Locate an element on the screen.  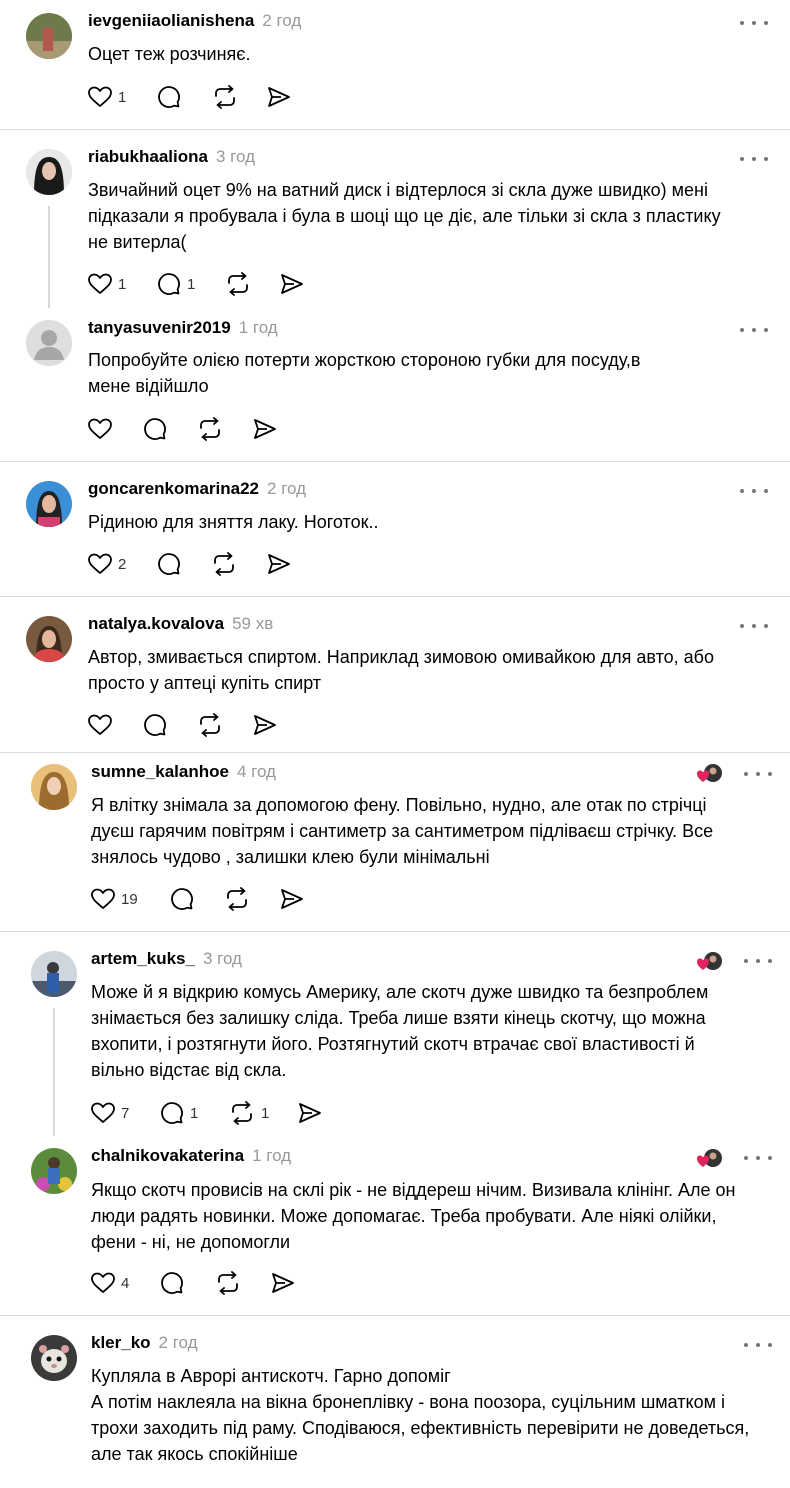
like-button: 4 is located at coordinates (110, 1283).